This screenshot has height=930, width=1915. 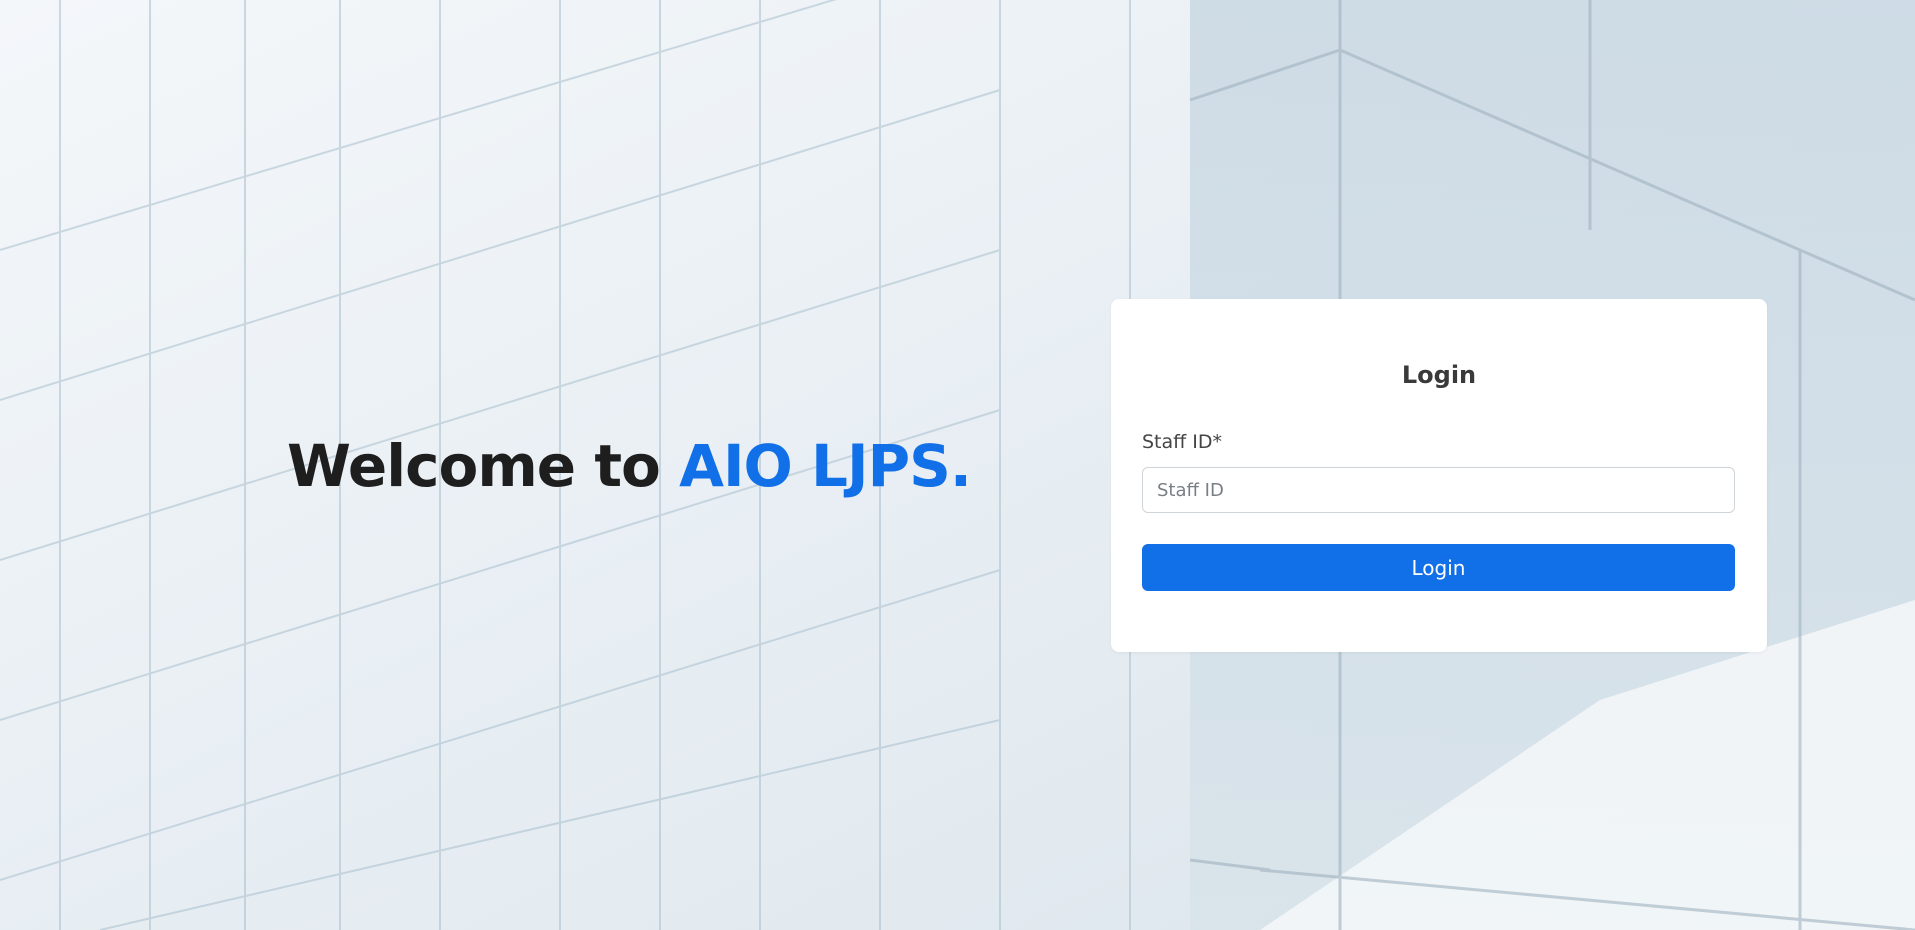 I want to click on welcome-heading: Welcome to AIO LJPS., so click(x=629, y=466).